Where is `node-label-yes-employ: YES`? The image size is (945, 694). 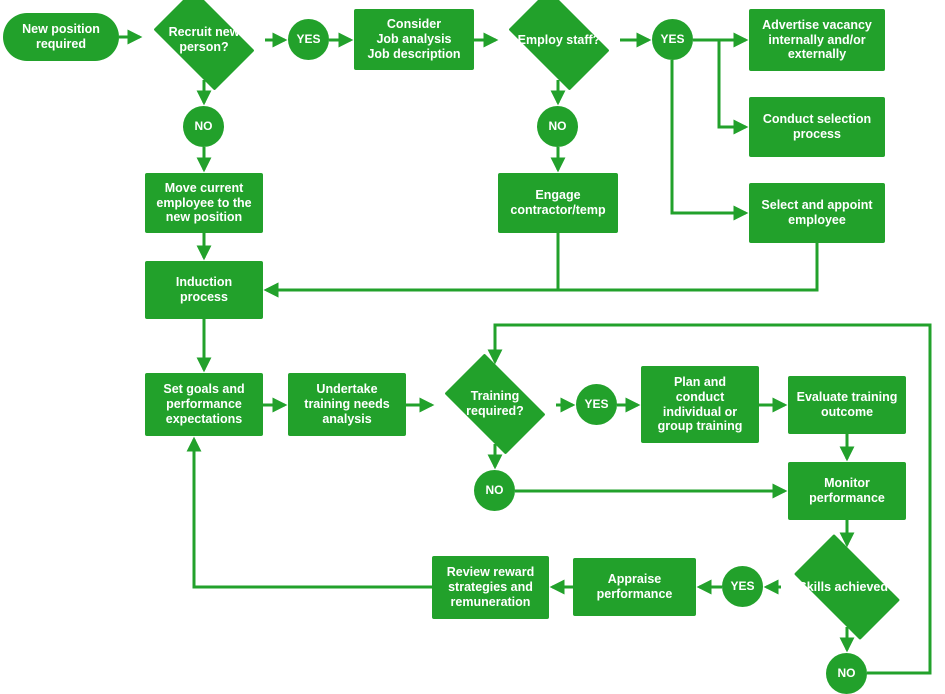
node-label-yes-employ: YES is located at coordinates (672, 39).